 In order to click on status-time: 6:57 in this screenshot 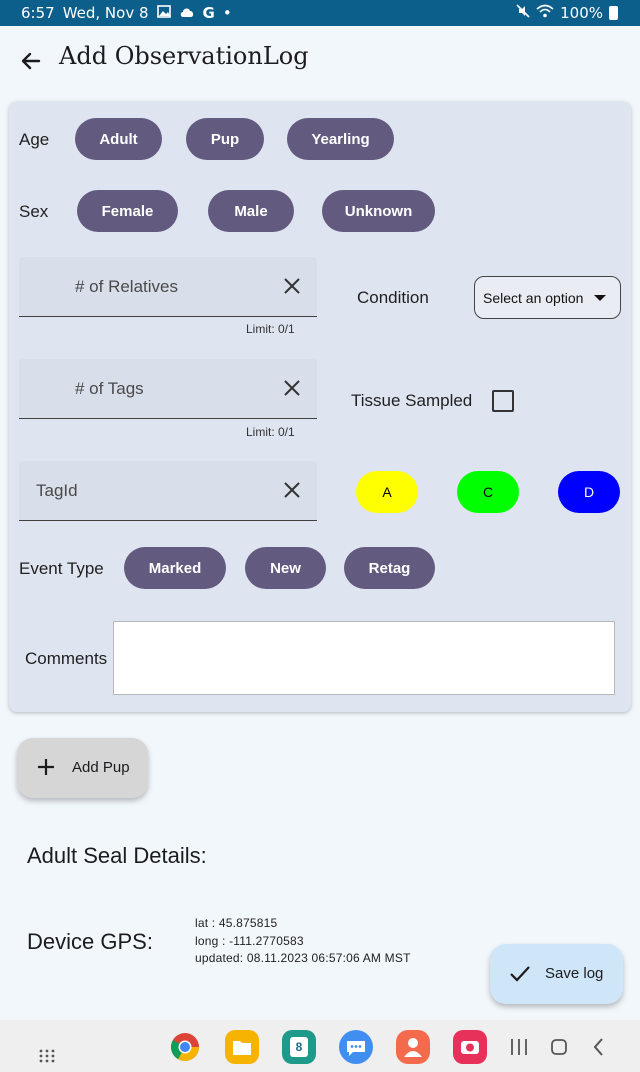, I will do `click(38, 13)`.